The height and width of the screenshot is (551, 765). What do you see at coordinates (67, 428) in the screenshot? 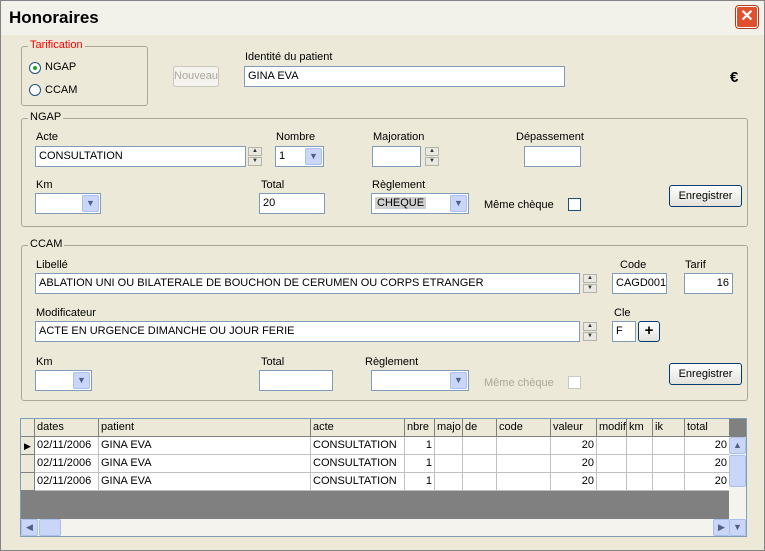
I see `col-dates: dates` at bounding box center [67, 428].